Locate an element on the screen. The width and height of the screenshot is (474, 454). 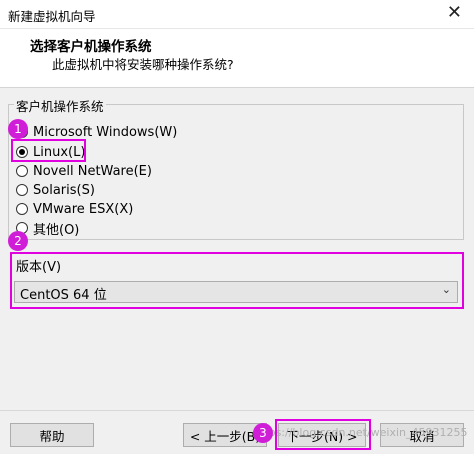
window-title: 新建虚拟机向导 is located at coordinates (52, 16).